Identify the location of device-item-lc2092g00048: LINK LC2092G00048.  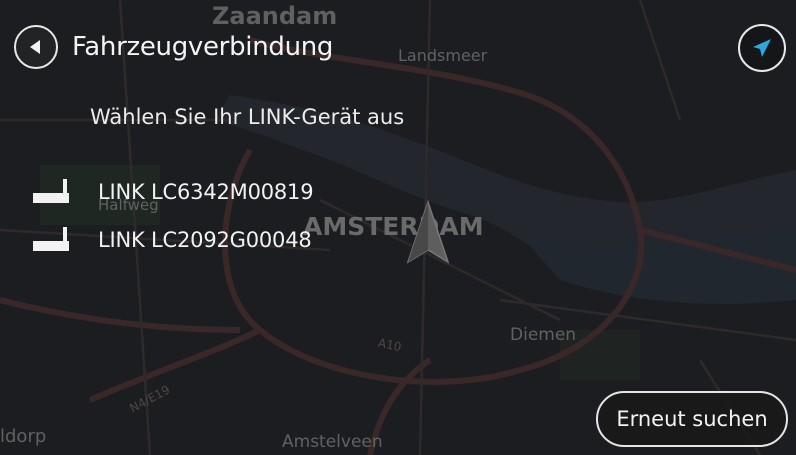
(172, 240).